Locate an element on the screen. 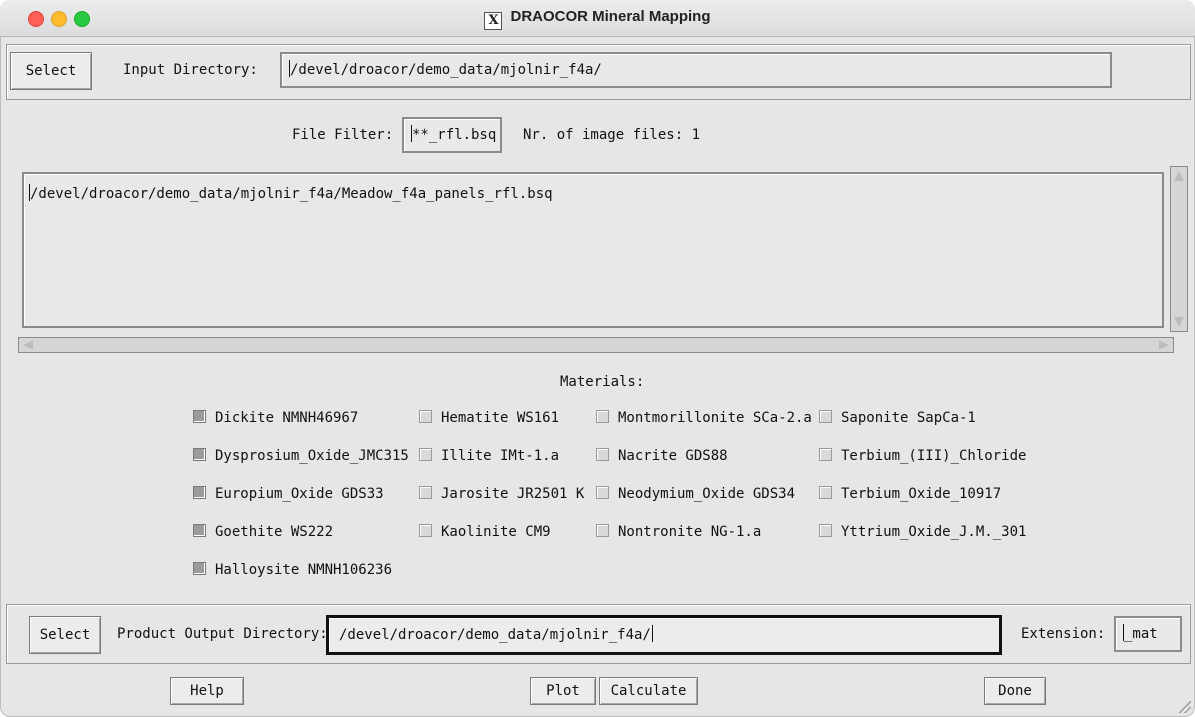 The image size is (1195, 717). file-list-vertical-scrollbar is located at coordinates (1179, 249).